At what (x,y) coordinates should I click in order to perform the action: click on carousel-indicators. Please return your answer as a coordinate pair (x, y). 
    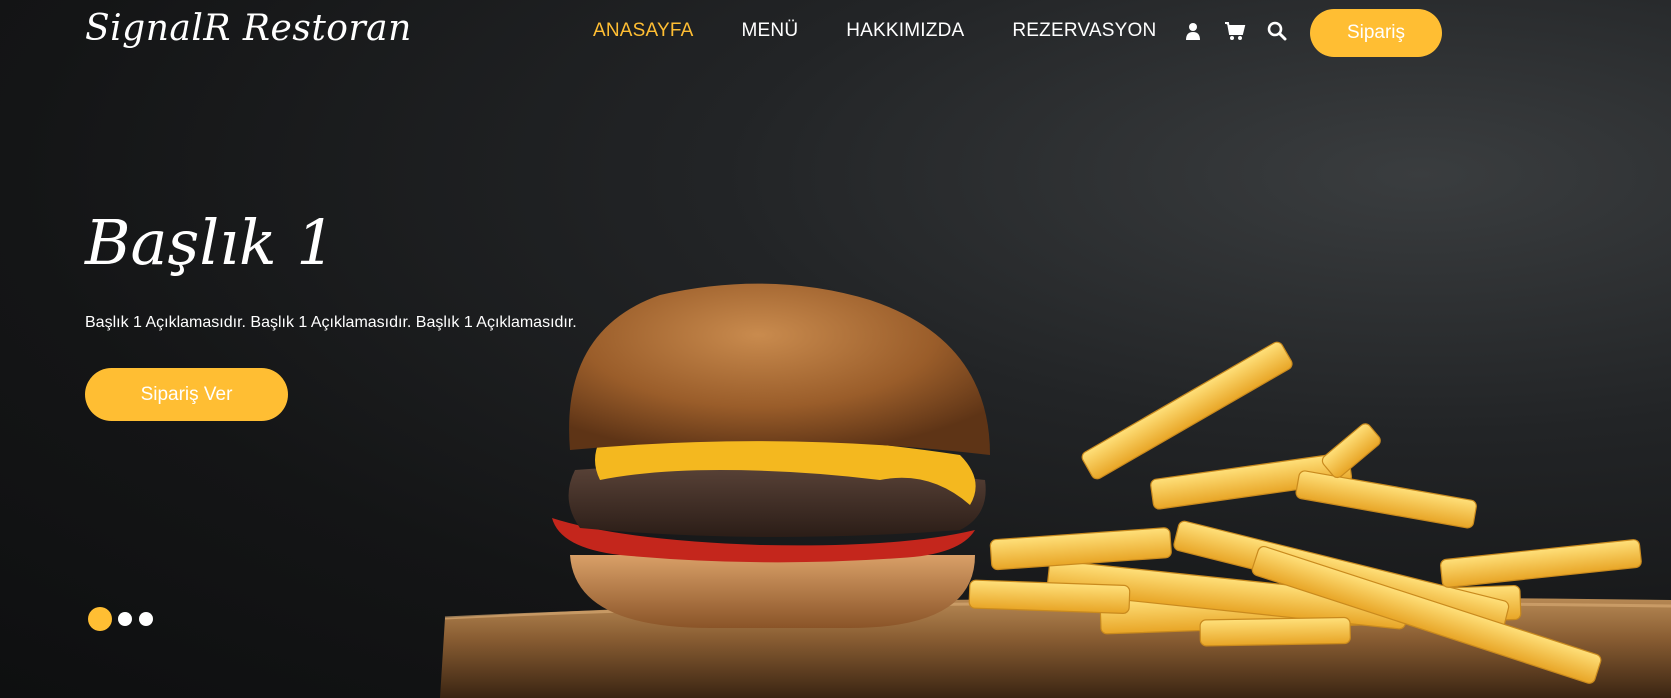
    Looking at the image, I should click on (124, 619).